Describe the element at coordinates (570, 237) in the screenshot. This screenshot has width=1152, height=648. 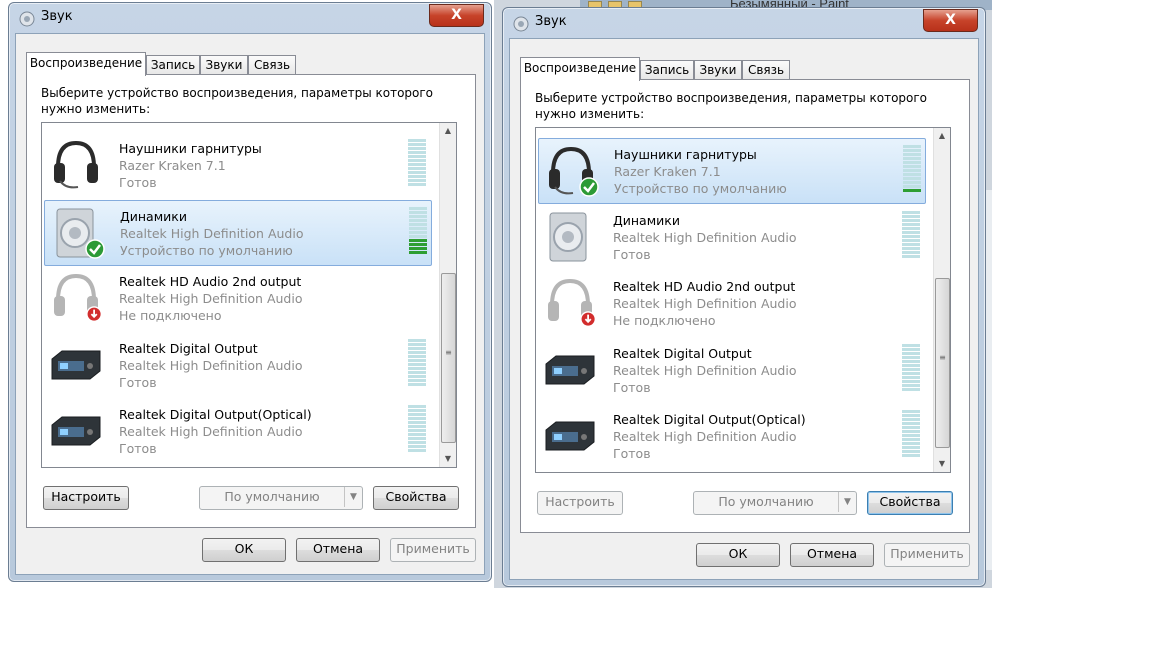
I see `speaker-icon` at that location.